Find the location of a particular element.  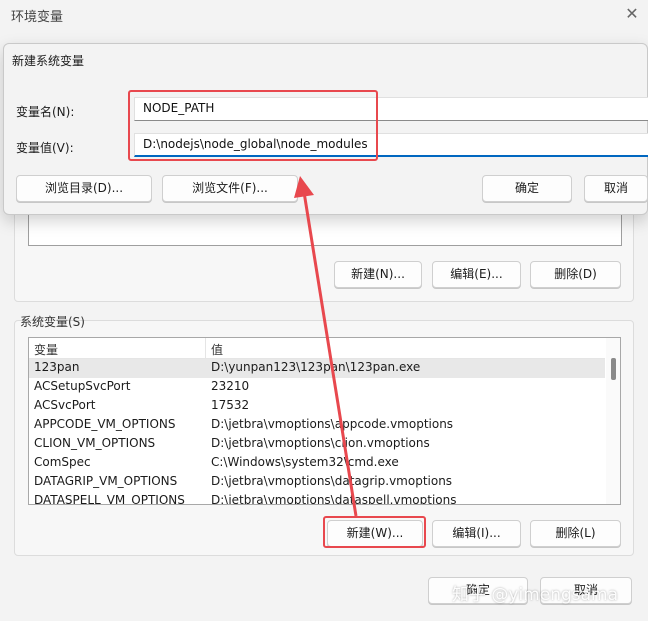

row-name: CLION_VM_OPTIONS is located at coordinates (95, 443).